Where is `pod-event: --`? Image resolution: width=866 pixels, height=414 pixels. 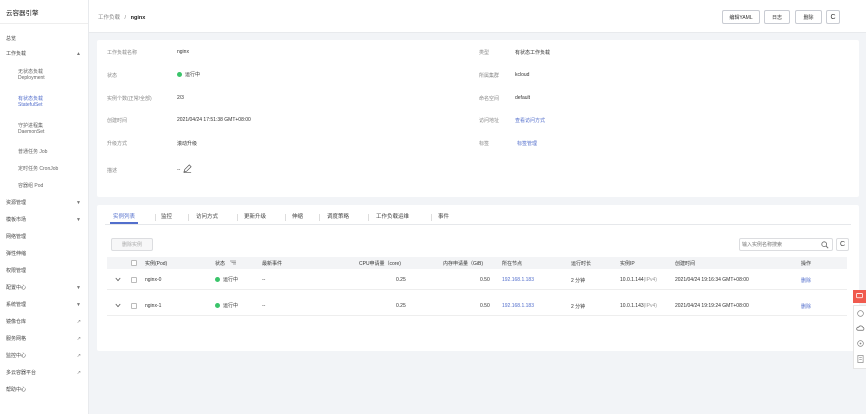 pod-event: -- is located at coordinates (264, 280).